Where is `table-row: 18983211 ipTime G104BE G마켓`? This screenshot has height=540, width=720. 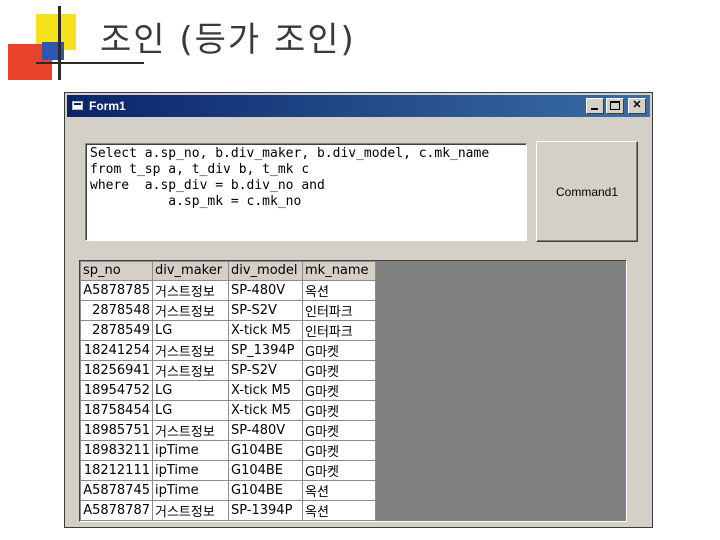 table-row: 18983211 ipTime G104BE G마켓 is located at coordinates (228, 450).